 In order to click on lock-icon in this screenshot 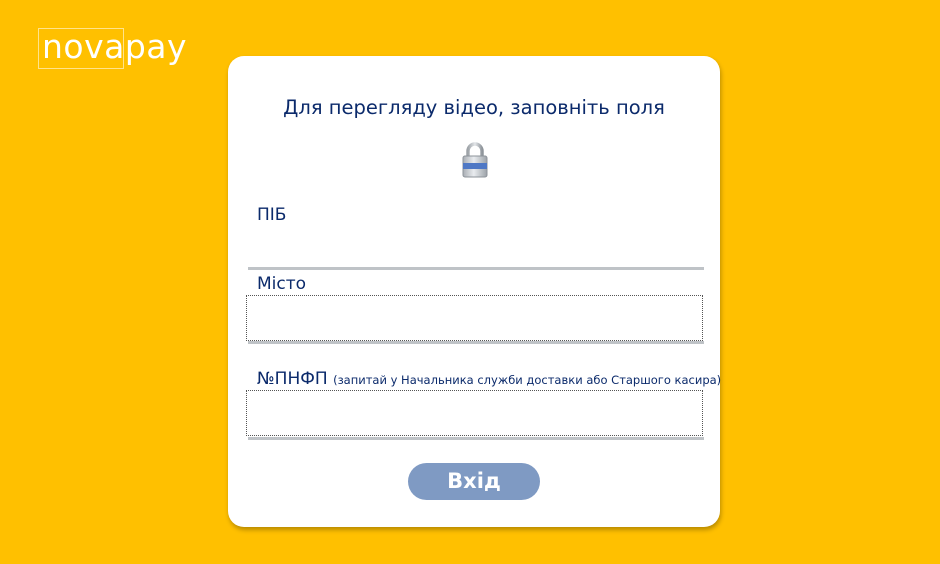, I will do `click(475, 160)`.